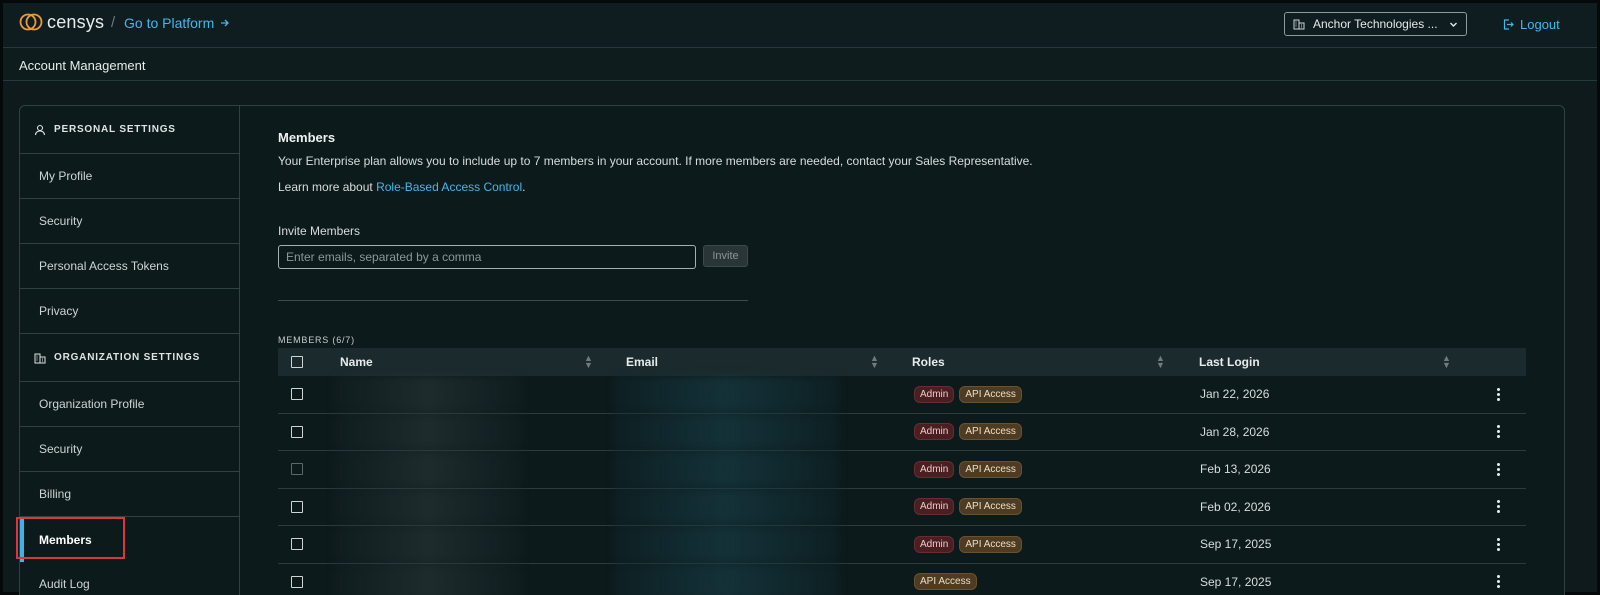  I want to click on table-row: Admin API Access Feb 13, 2026, so click(902, 470).